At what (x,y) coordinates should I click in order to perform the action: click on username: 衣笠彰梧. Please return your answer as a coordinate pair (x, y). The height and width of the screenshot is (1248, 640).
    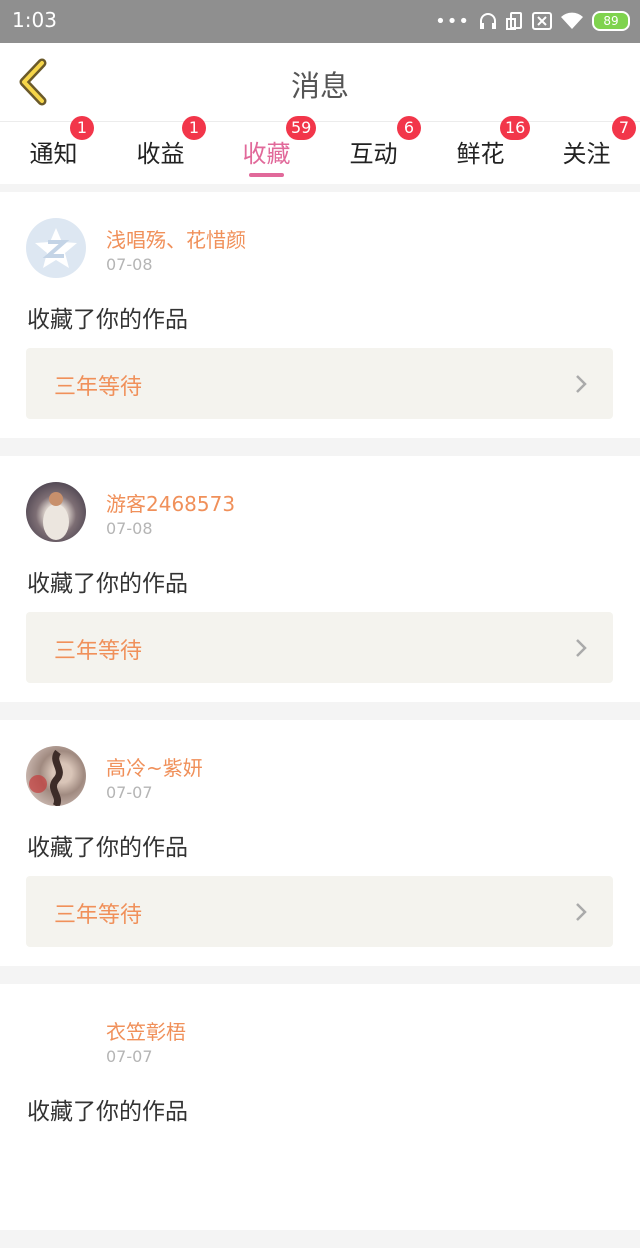
    Looking at the image, I should click on (146, 1030).